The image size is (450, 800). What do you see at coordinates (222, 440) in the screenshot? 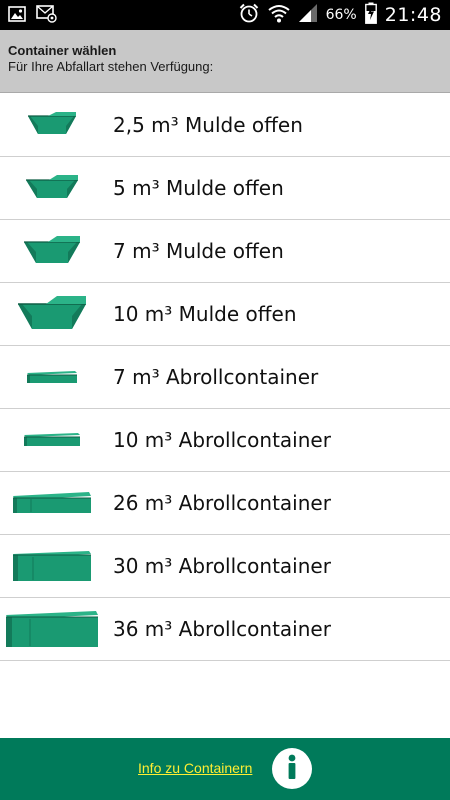
I see `container-label: 10 m³ Abrollcontainer` at bounding box center [222, 440].